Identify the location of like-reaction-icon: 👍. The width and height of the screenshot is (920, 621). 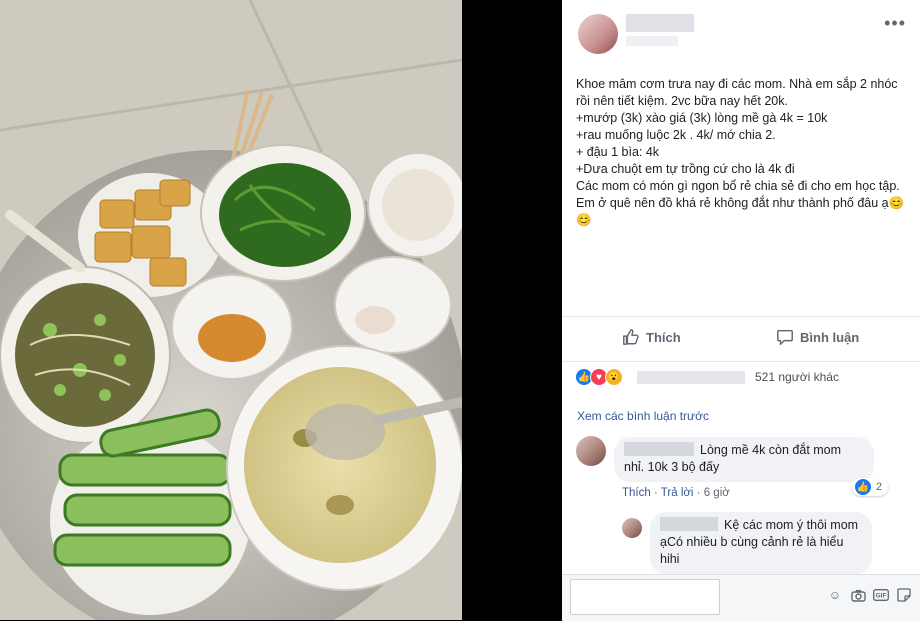
(863, 487).